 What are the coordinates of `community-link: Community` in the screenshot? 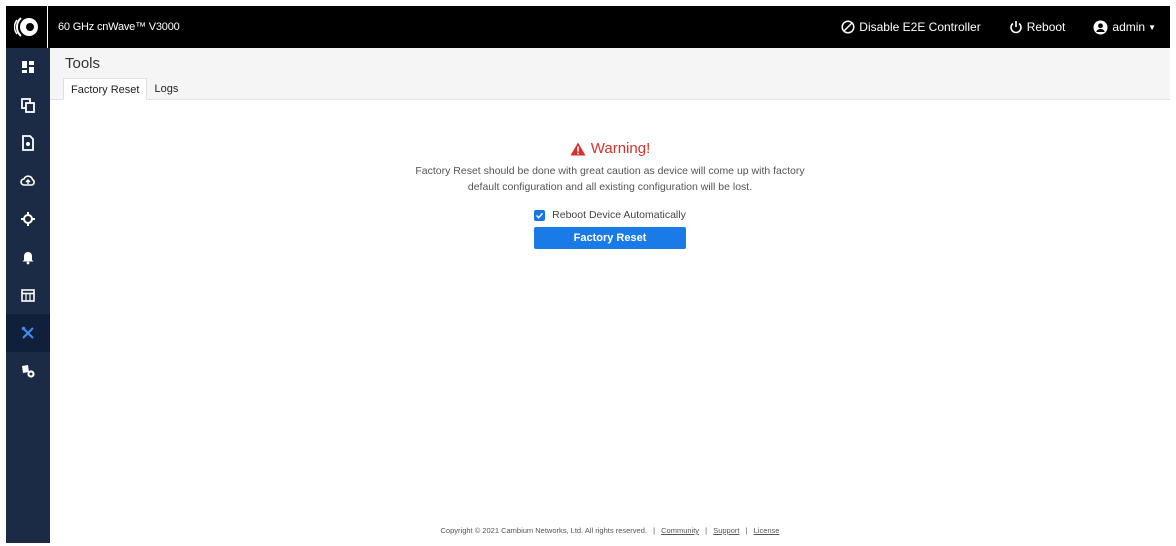 It's located at (680, 530).